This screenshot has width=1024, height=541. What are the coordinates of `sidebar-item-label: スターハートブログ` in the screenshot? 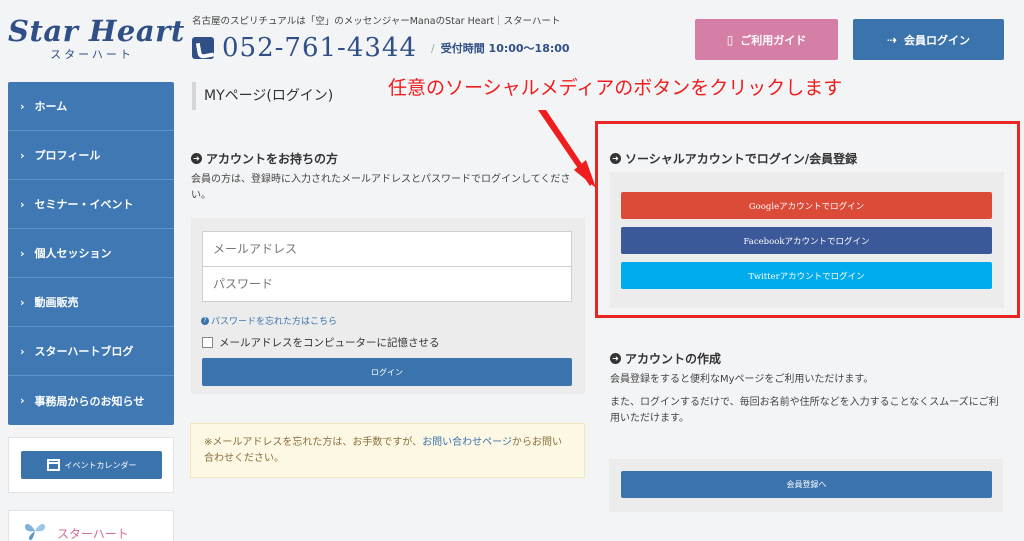 It's located at (84, 351).